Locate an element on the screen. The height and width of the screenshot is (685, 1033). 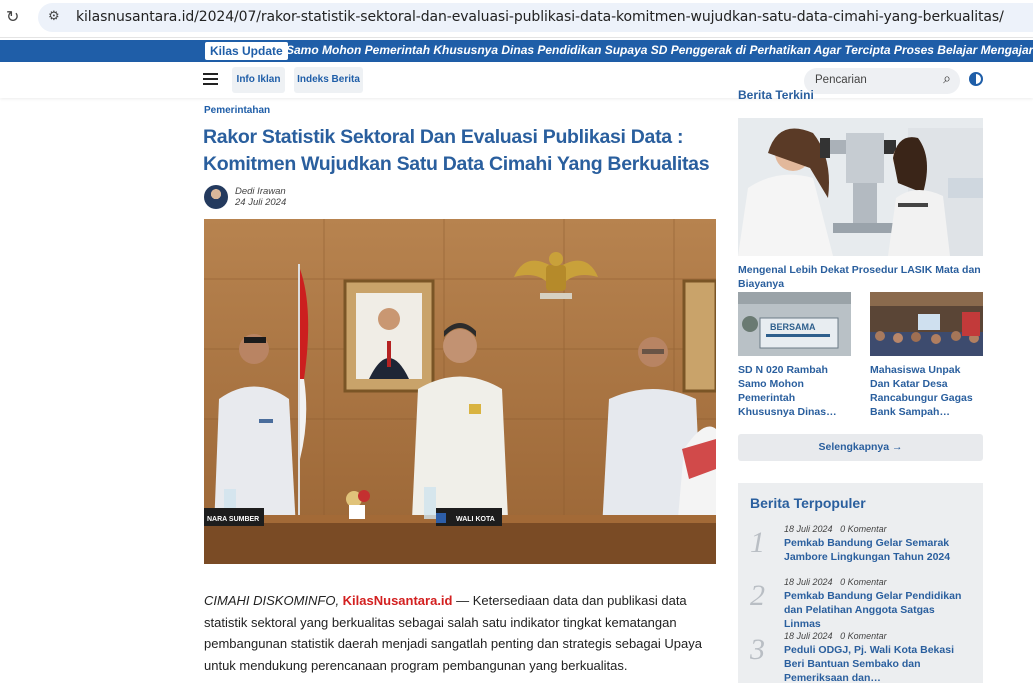
nameplate-center: WALI KOTA is located at coordinates (475, 519).